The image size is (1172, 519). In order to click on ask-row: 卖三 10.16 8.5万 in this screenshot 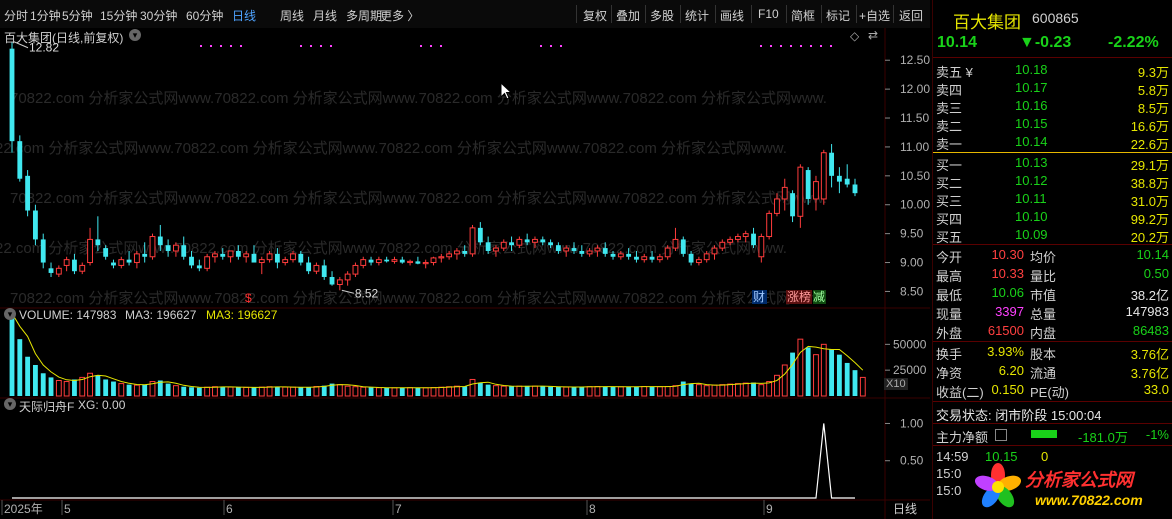, I will do `click(1051, 107)`.